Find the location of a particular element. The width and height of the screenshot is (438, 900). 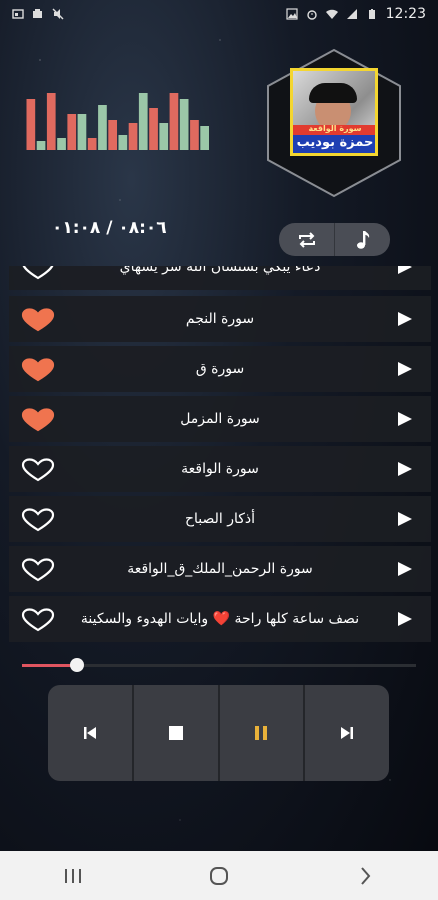

wifi-icon is located at coordinates (331, 14).